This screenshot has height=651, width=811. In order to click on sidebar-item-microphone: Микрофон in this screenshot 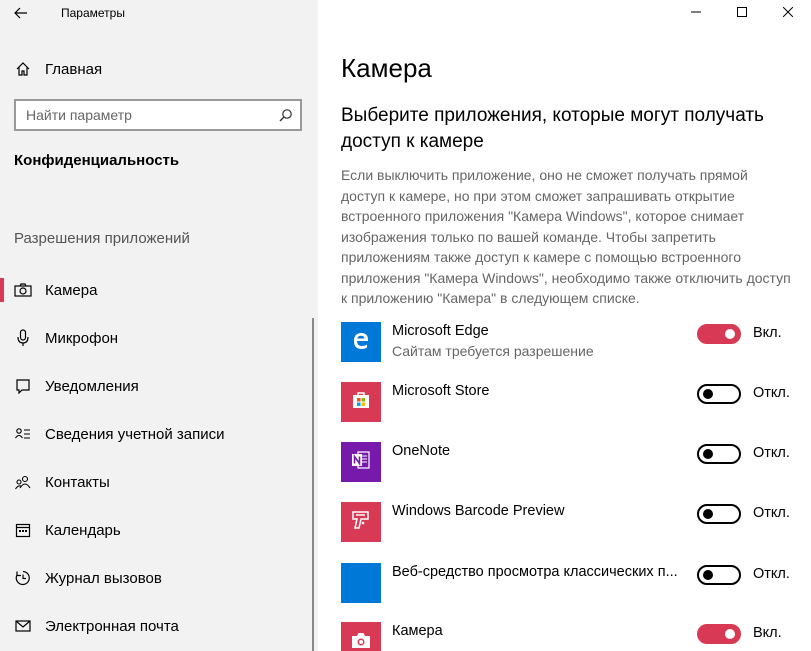, I will do `click(159, 338)`.